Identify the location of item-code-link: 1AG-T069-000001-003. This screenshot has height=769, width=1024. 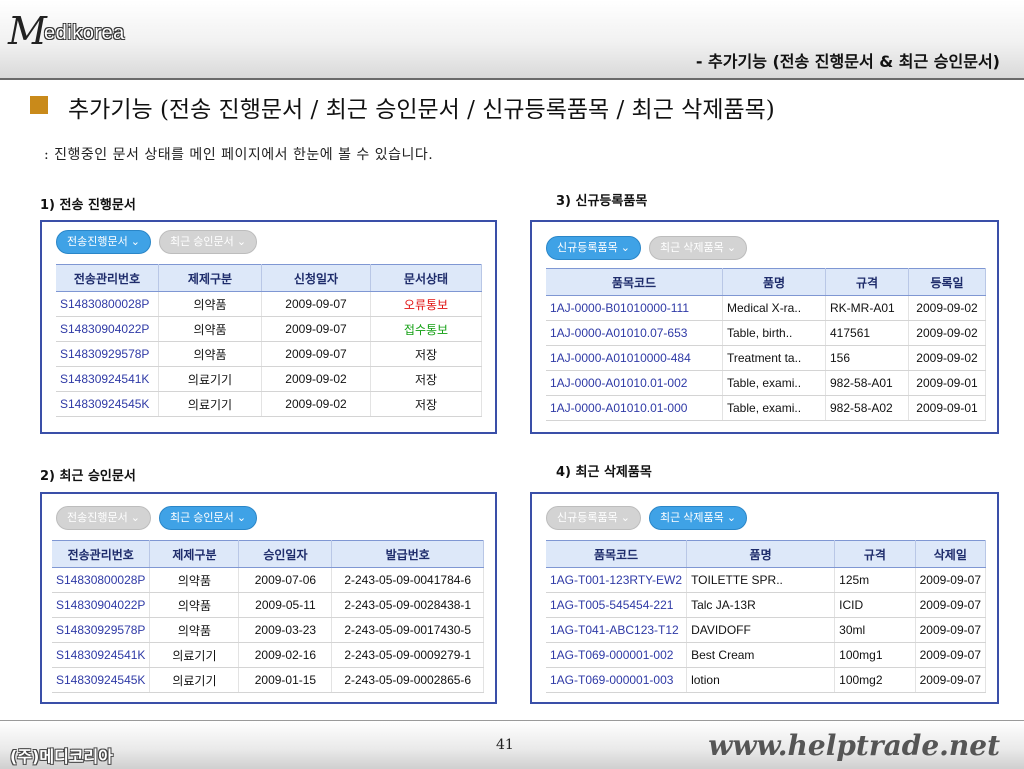
(617, 680).